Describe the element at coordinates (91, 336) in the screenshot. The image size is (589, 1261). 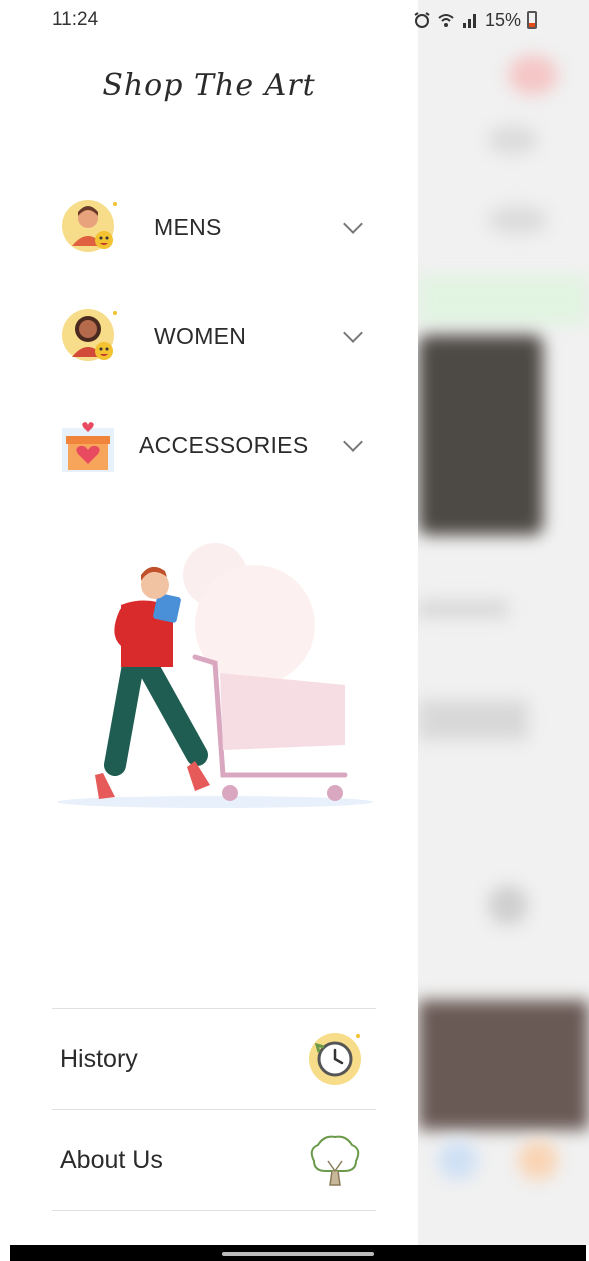
I see `woman-avatar-icon` at that location.